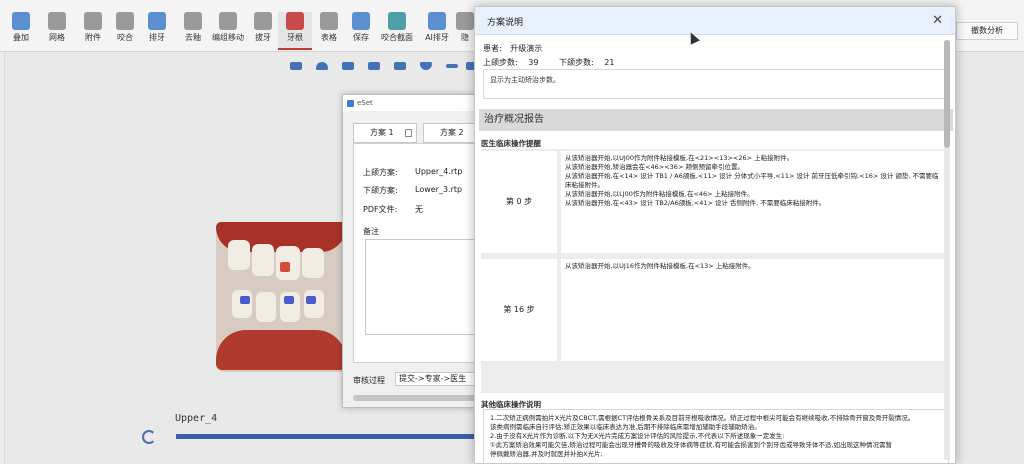 Image resolution: width=1024 pixels, height=464 pixels. What do you see at coordinates (157, 37) in the screenshot?
I see `arrange-teeth-label: 排牙` at bounding box center [157, 37].